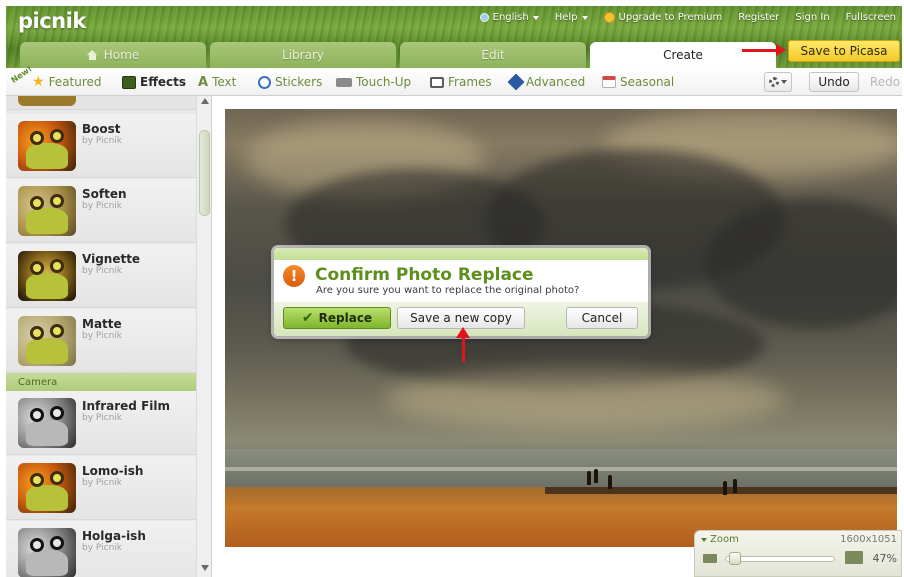 Image resolution: width=904 pixels, height=577 pixels. Describe the element at coordinates (764, 50) in the screenshot. I see `annotation-arrow-right` at that location.